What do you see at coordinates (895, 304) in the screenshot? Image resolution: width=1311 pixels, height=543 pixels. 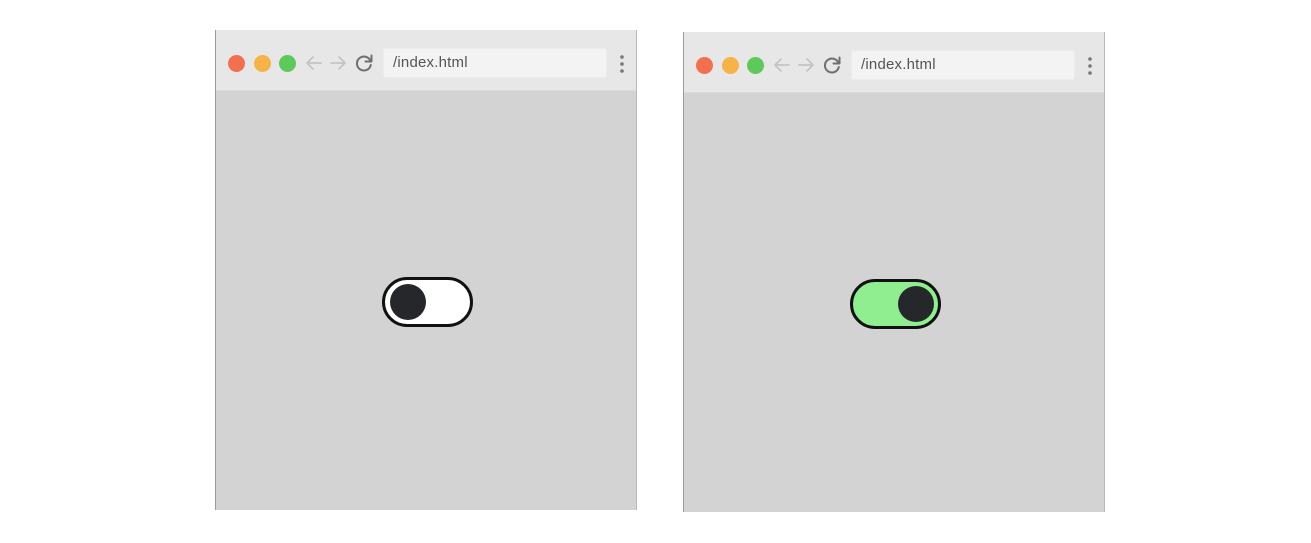 I see `toggle-switch-on` at bounding box center [895, 304].